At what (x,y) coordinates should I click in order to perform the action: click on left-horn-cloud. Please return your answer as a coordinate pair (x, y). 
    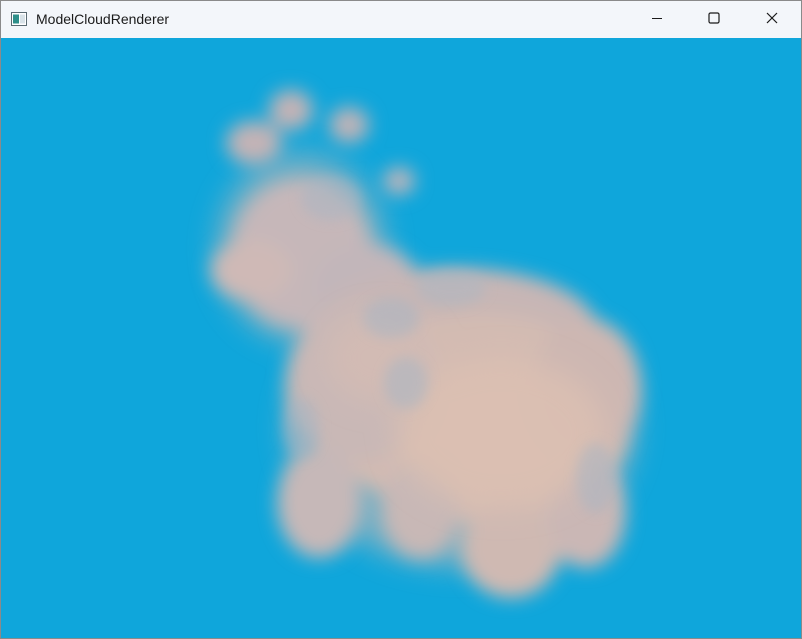
    Looking at the image, I should click on (291, 110).